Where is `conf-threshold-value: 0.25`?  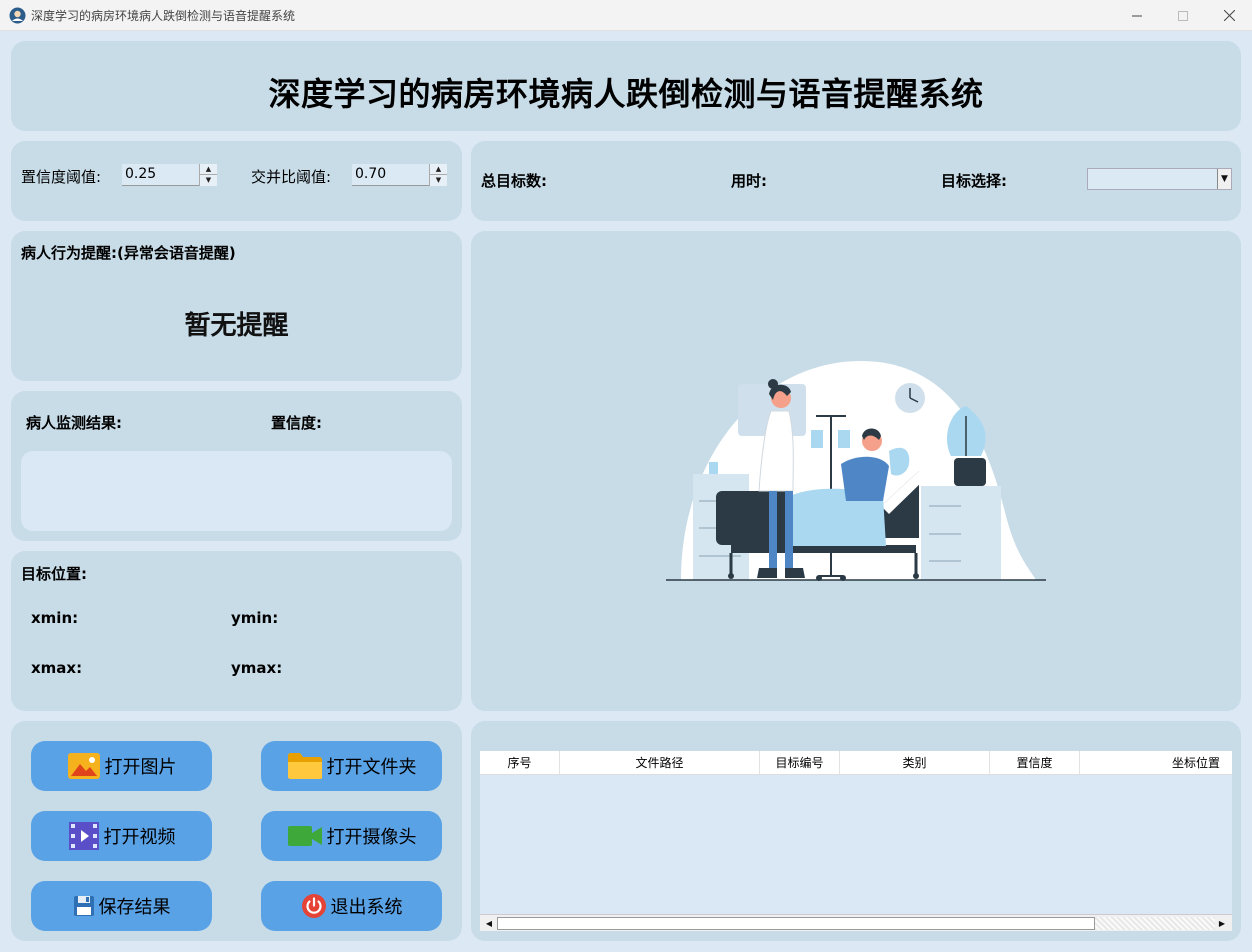 conf-threshold-value: 0.25 is located at coordinates (141, 174).